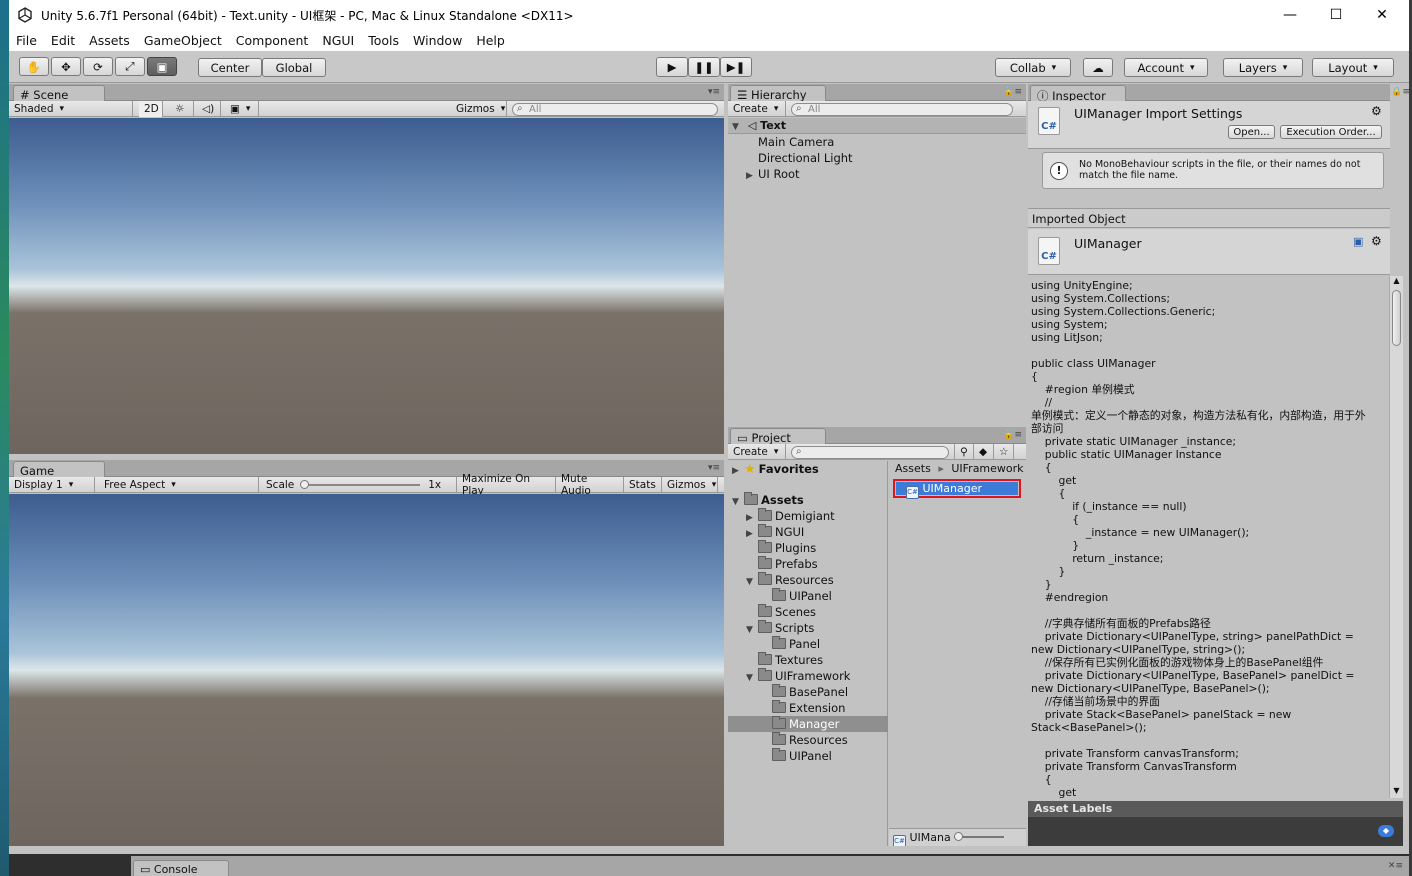 Image resolution: width=1412 pixels, height=876 pixels. I want to click on pivot-center-button: Center, so click(230, 67).